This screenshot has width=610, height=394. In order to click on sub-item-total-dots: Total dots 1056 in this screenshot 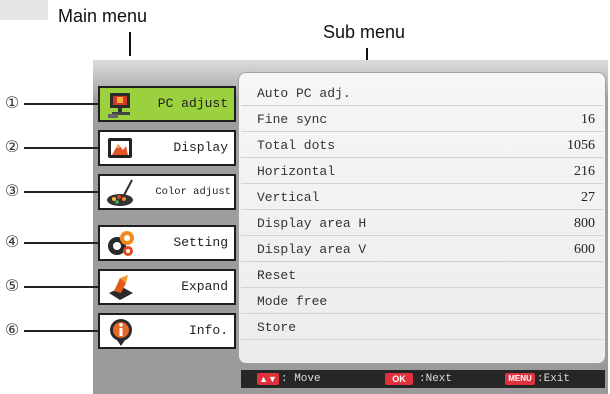, I will do `click(422, 145)`.